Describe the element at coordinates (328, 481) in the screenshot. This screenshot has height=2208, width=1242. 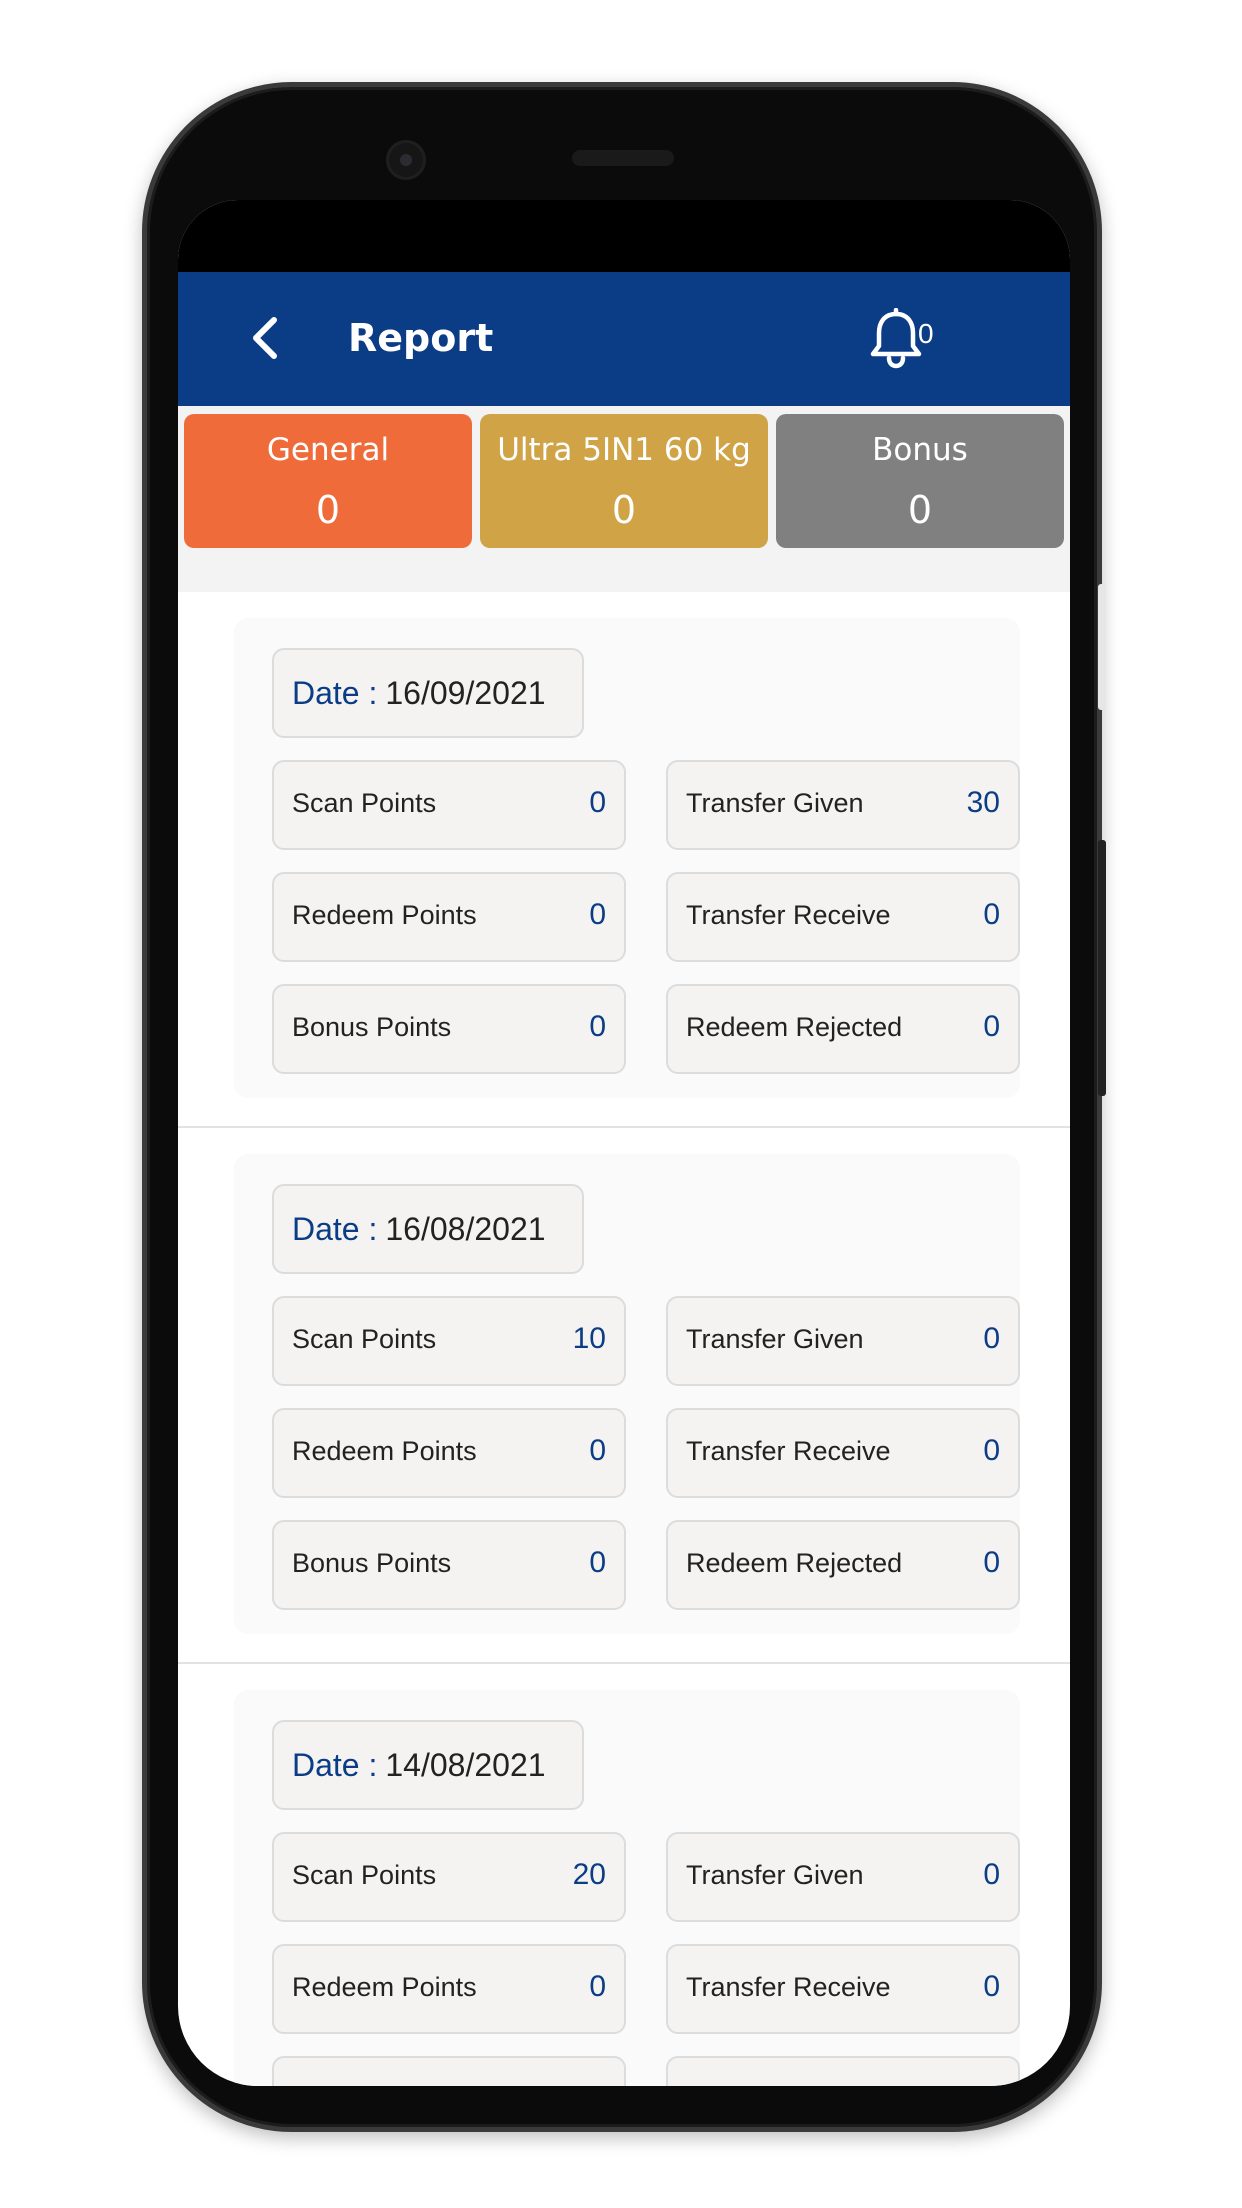
I see `tab-general: General 0` at that location.